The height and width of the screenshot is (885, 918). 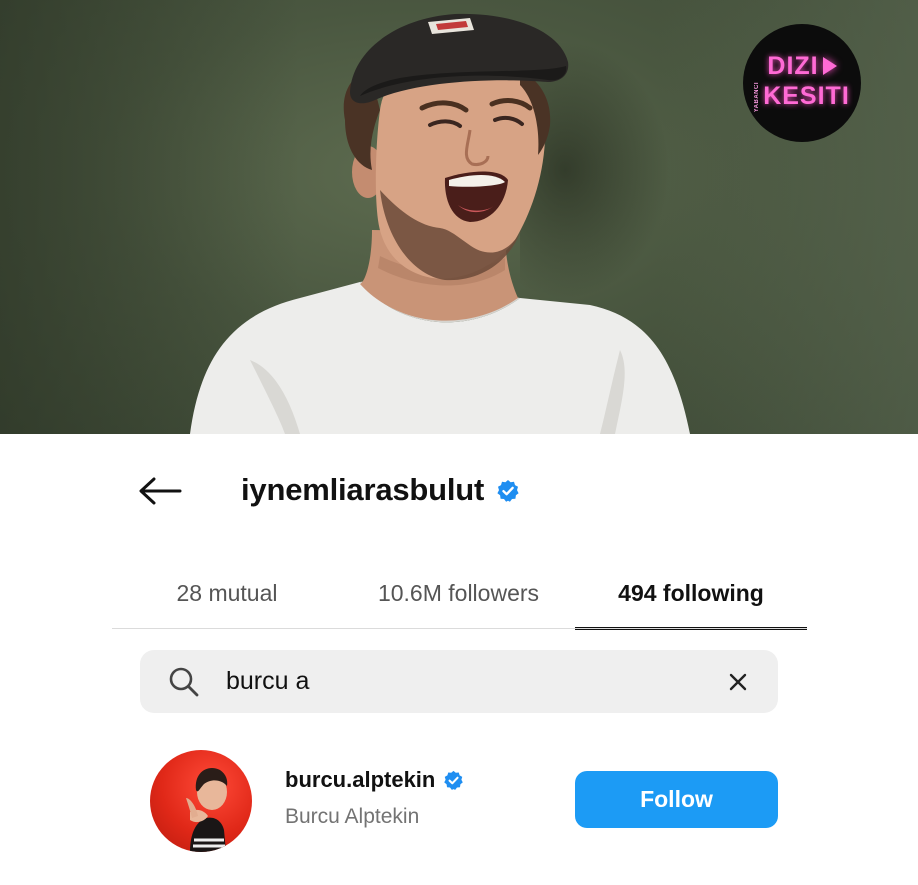 I want to click on tab-followers-label: 10.6M followers, so click(x=458, y=592).